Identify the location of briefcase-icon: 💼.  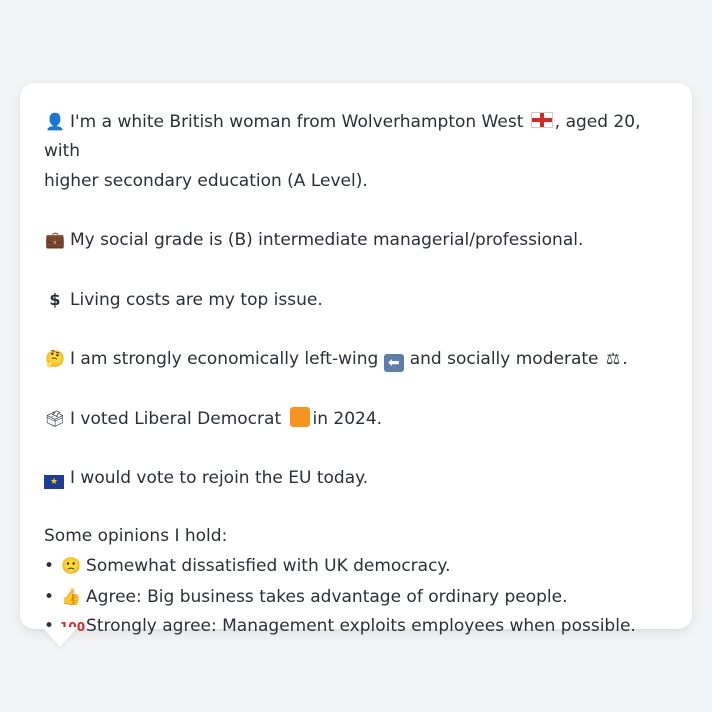
(55, 240).